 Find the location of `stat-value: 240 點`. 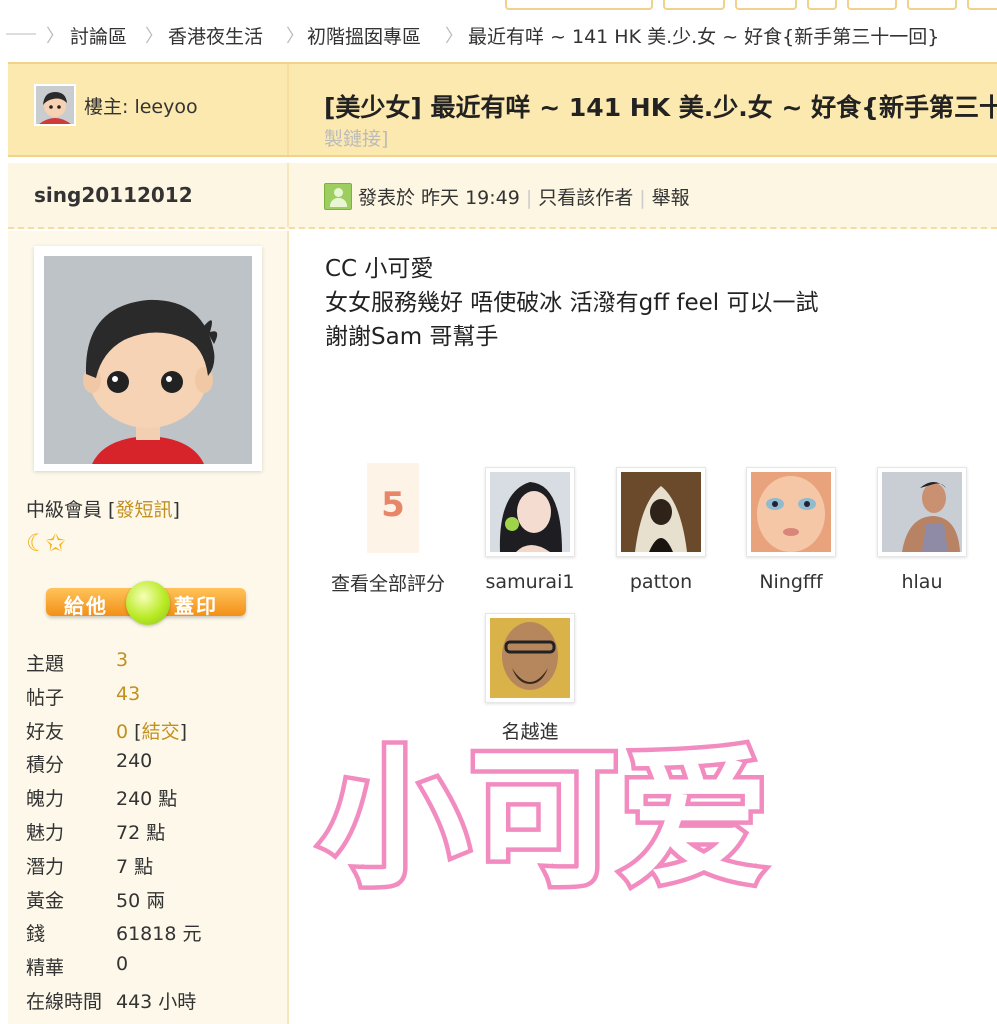

stat-value: 240 點 is located at coordinates (147, 799).